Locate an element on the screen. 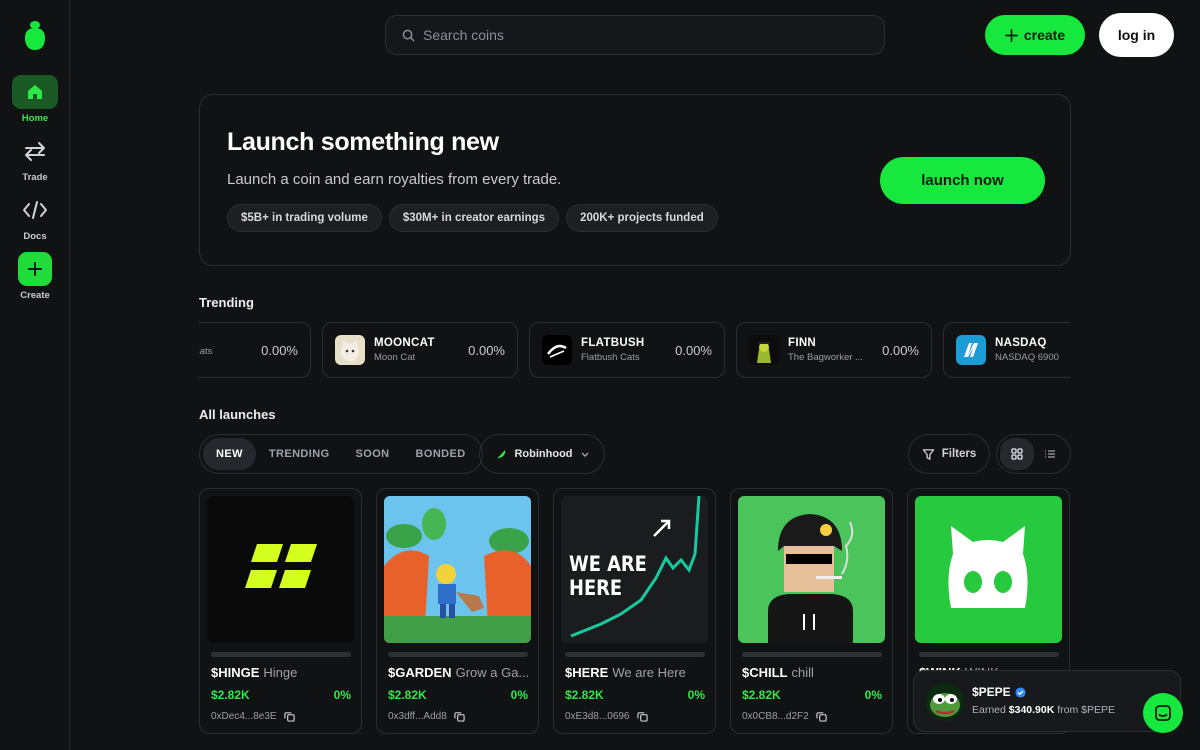 Image resolution: width=1200 pixels, height=750 pixels. trending-card: NASDAQ NASDAQ 6900 is located at coordinates (1007, 350).